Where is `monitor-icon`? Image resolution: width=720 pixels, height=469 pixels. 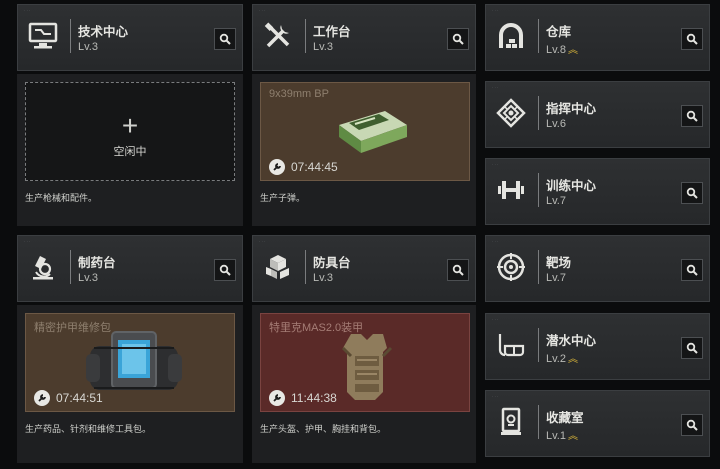 monitor-icon is located at coordinates (43, 36).